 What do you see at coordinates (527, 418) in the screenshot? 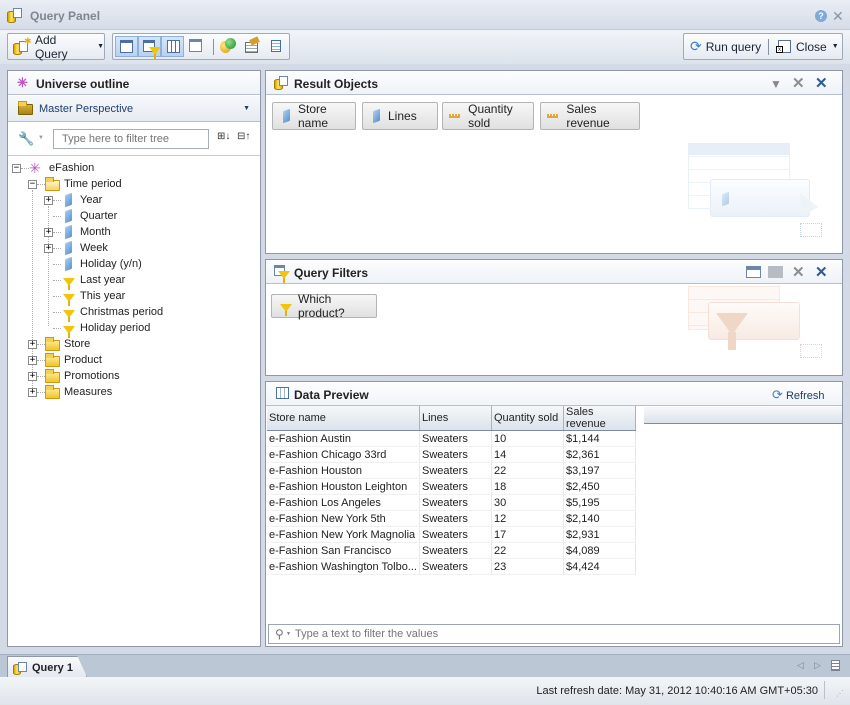
I see `column-header: Quantity sold` at bounding box center [527, 418].